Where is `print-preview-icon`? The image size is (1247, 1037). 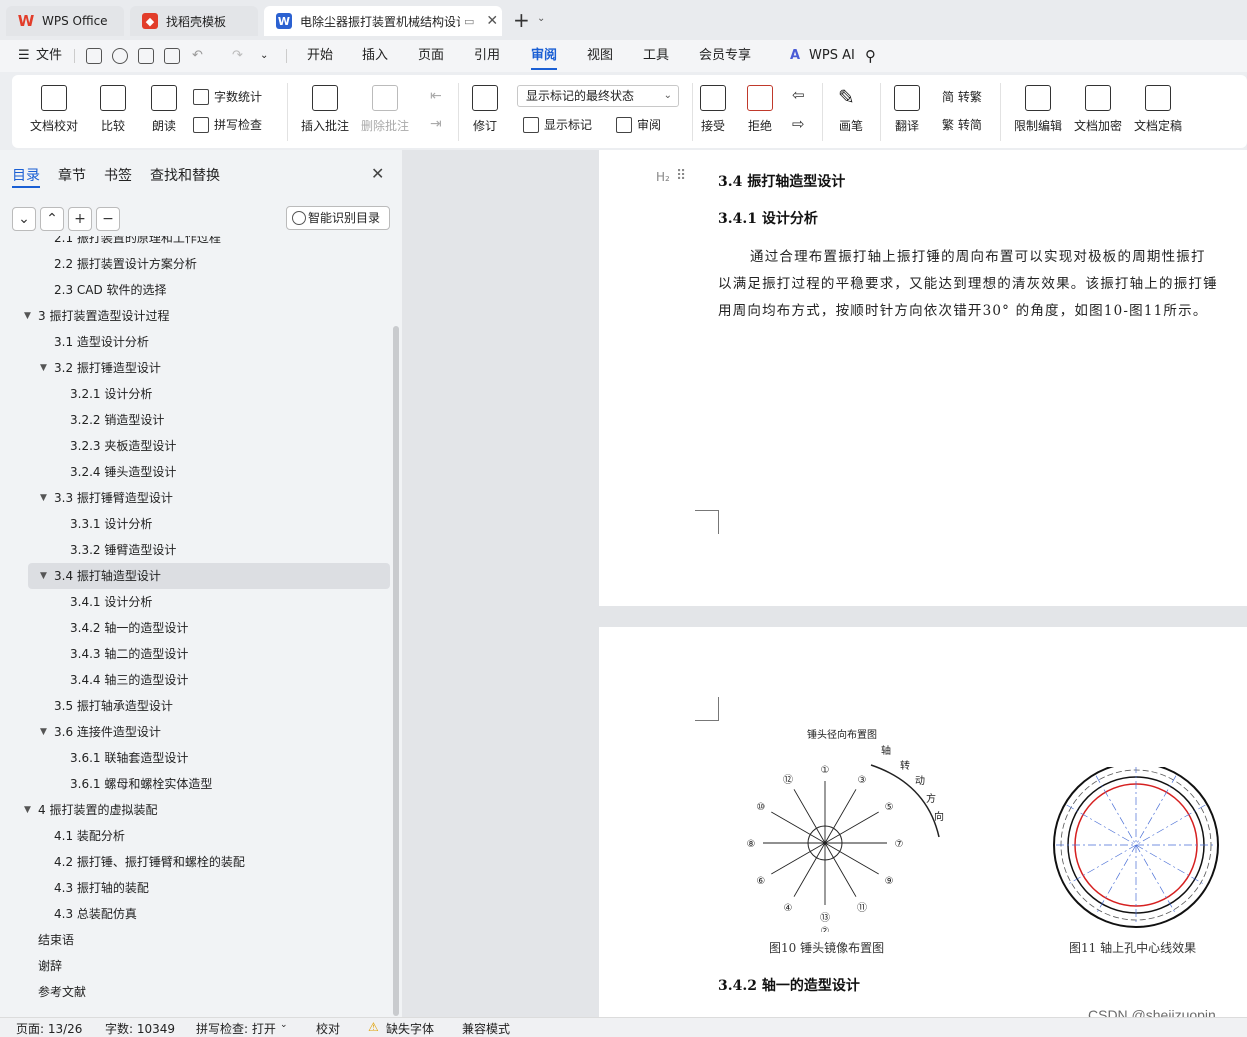
print-preview-icon is located at coordinates (172, 56).